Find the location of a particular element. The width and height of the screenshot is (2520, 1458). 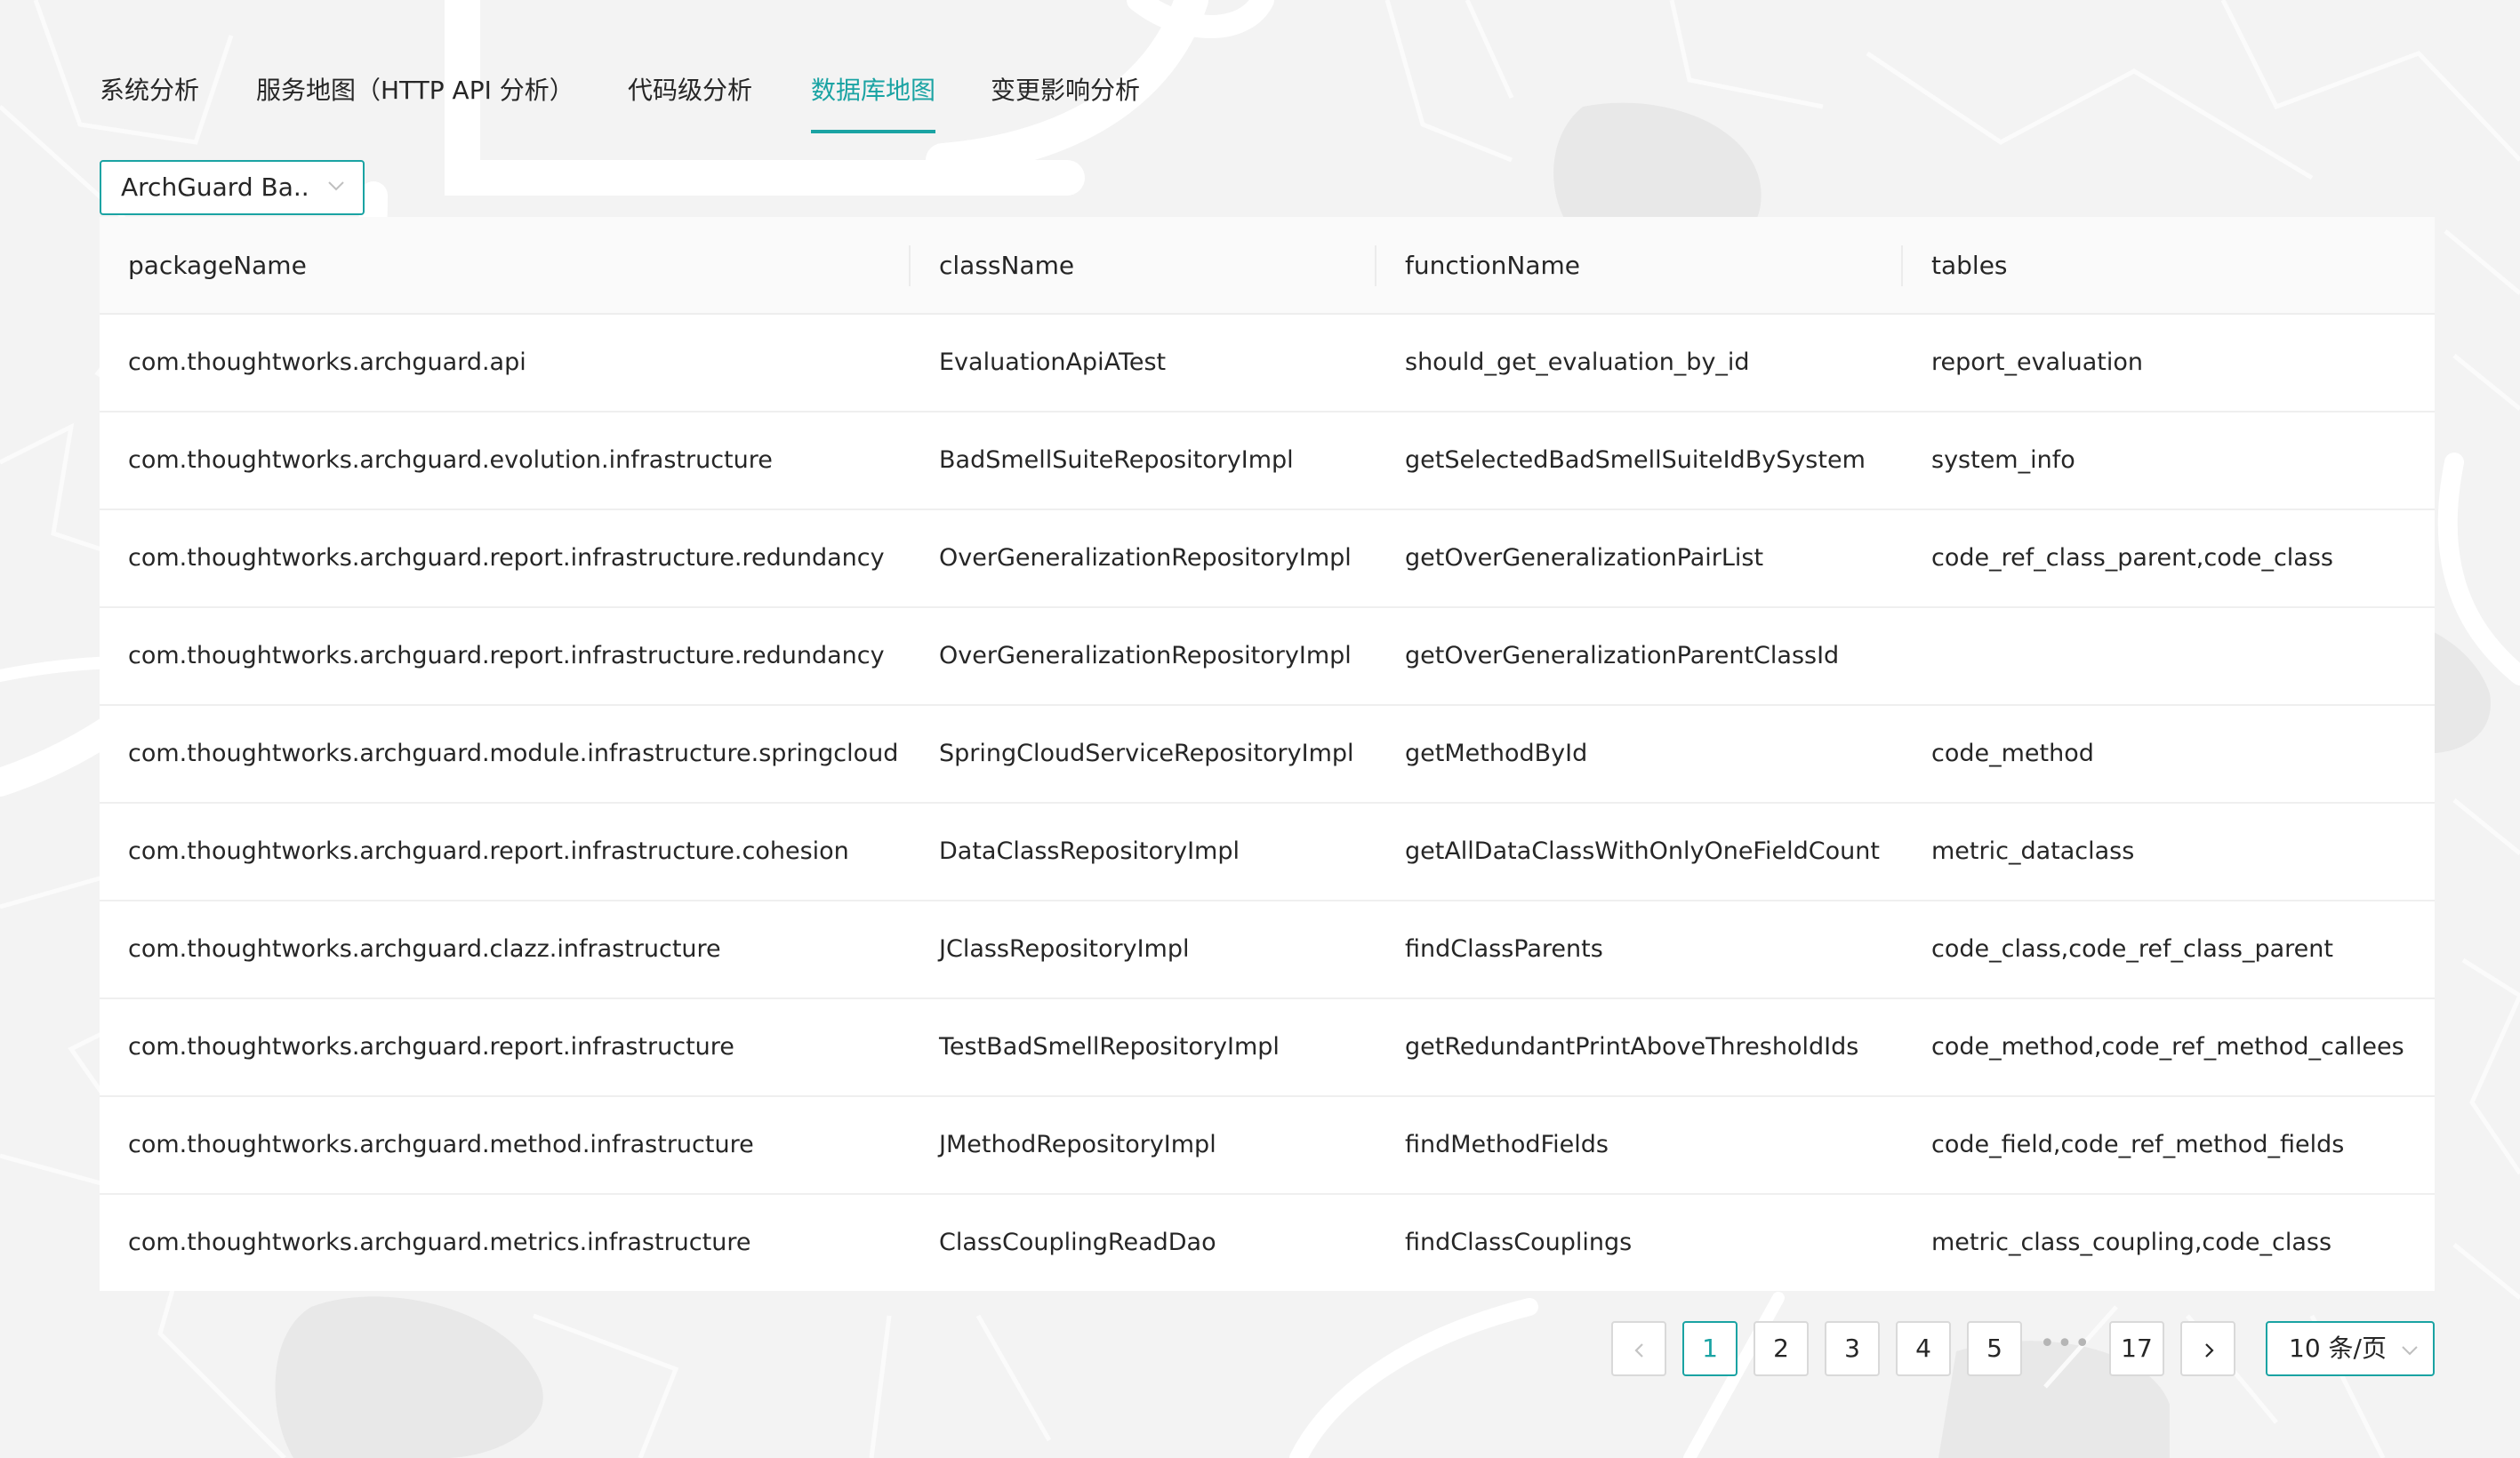

next-page-button is located at coordinates (2207, 1349).